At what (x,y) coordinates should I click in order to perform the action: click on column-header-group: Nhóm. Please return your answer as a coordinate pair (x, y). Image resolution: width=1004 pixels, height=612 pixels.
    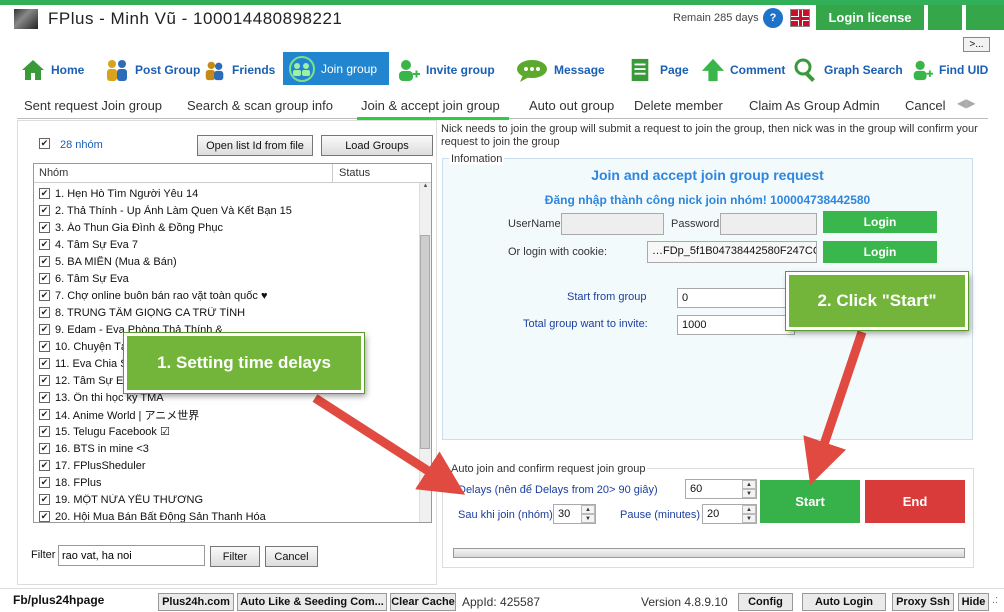
    Looking at the image, I should click on (53, 173).